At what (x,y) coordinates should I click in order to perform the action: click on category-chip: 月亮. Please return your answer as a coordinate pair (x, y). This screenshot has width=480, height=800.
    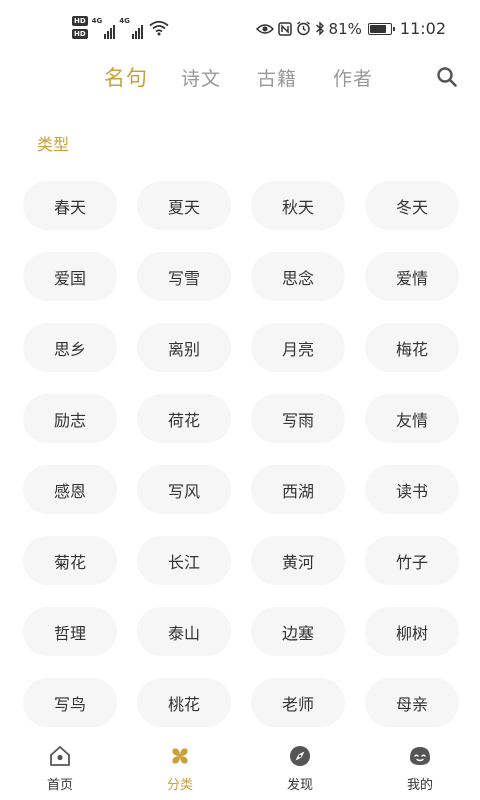
    Looking at the image, I should click on (298, 347).